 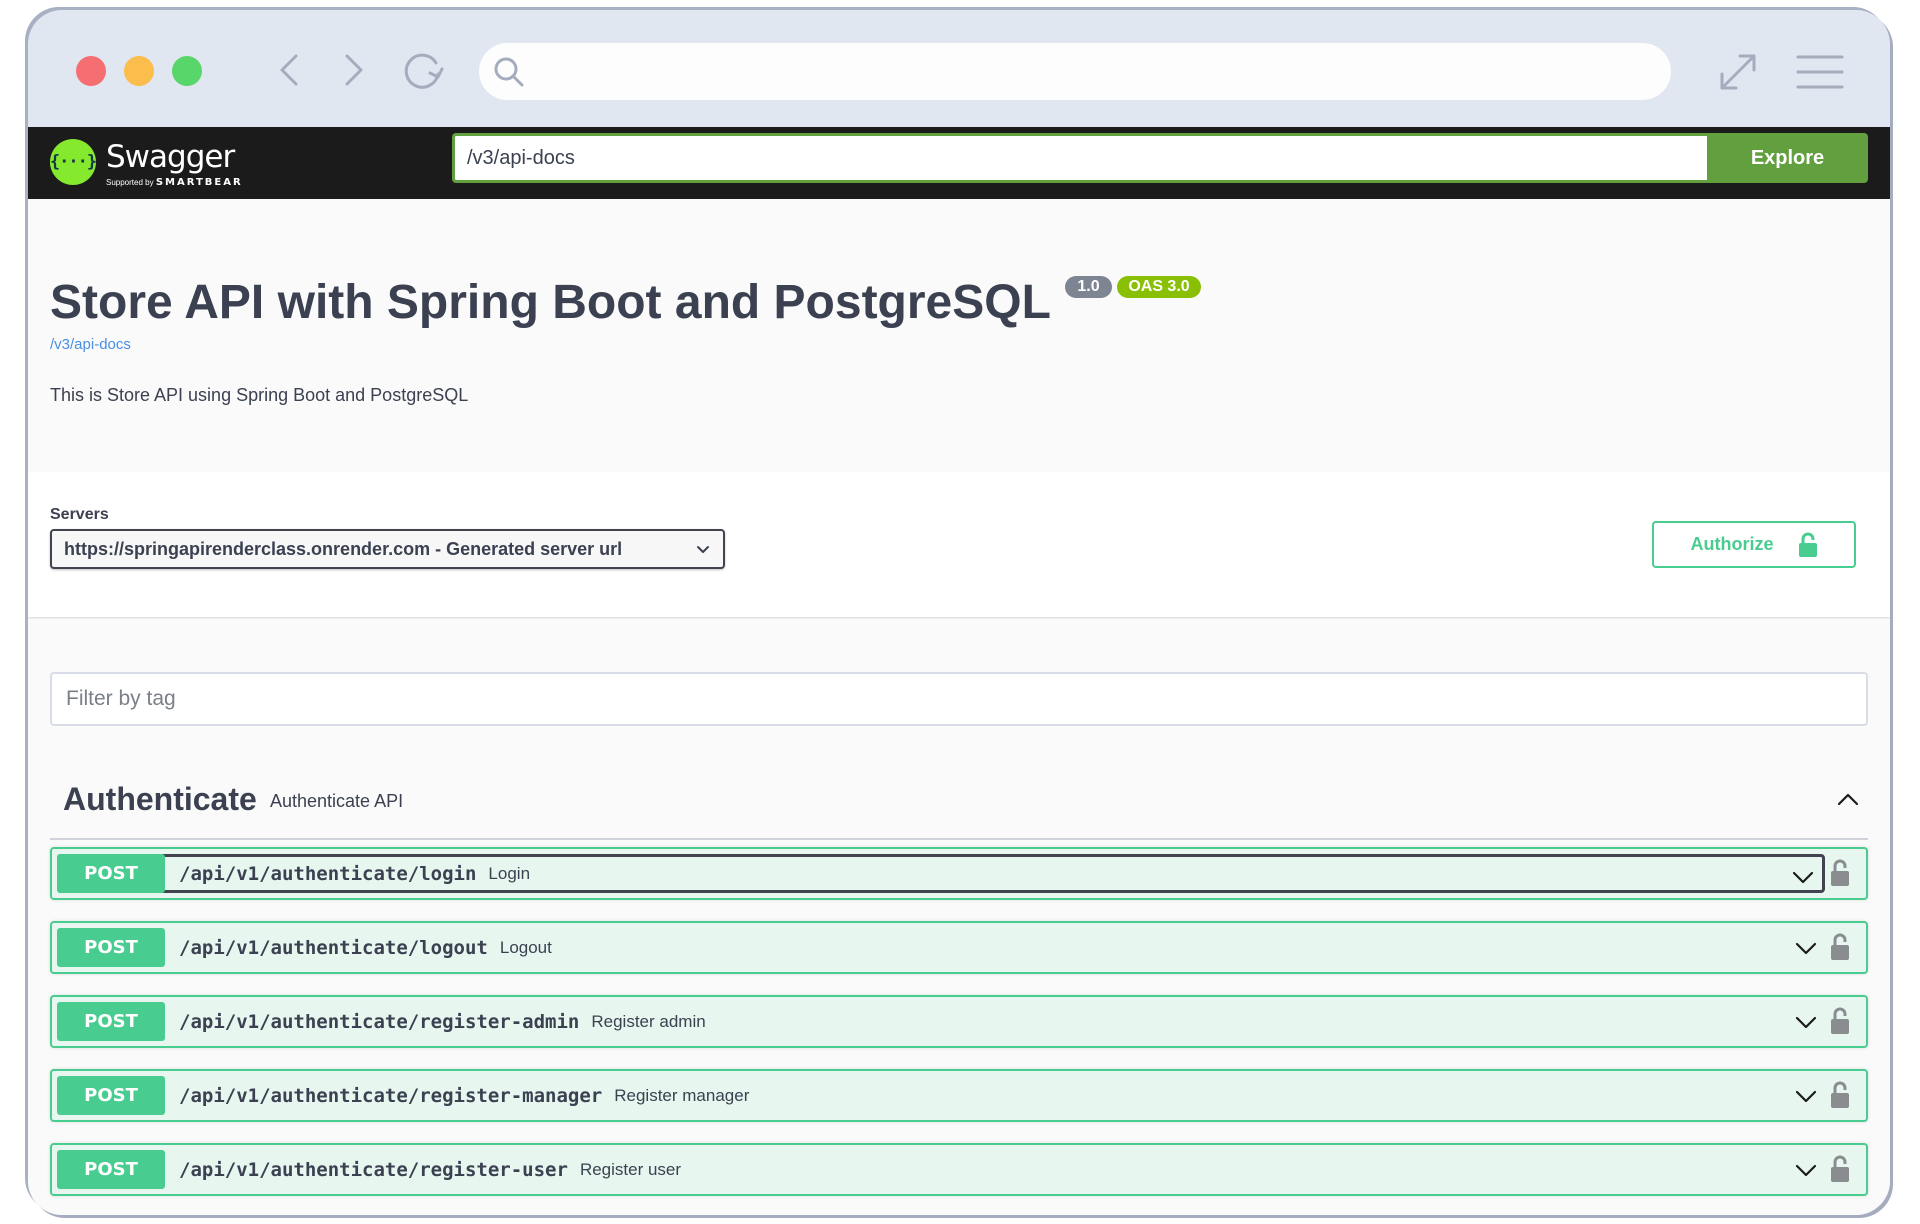 I want to click on swagger-logo-text: Swagger, so click(x=170, y=157).